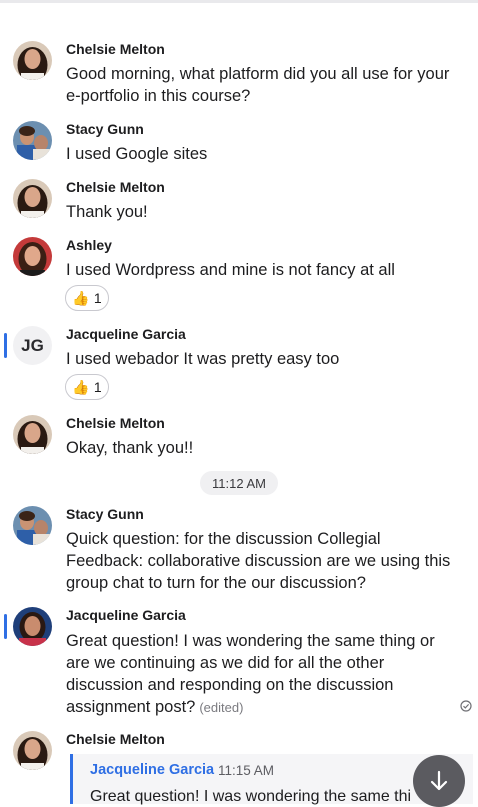 The height and width of the screenshot is (807, 478). I want to click on sender-name: Ashley, so click(89, 245).